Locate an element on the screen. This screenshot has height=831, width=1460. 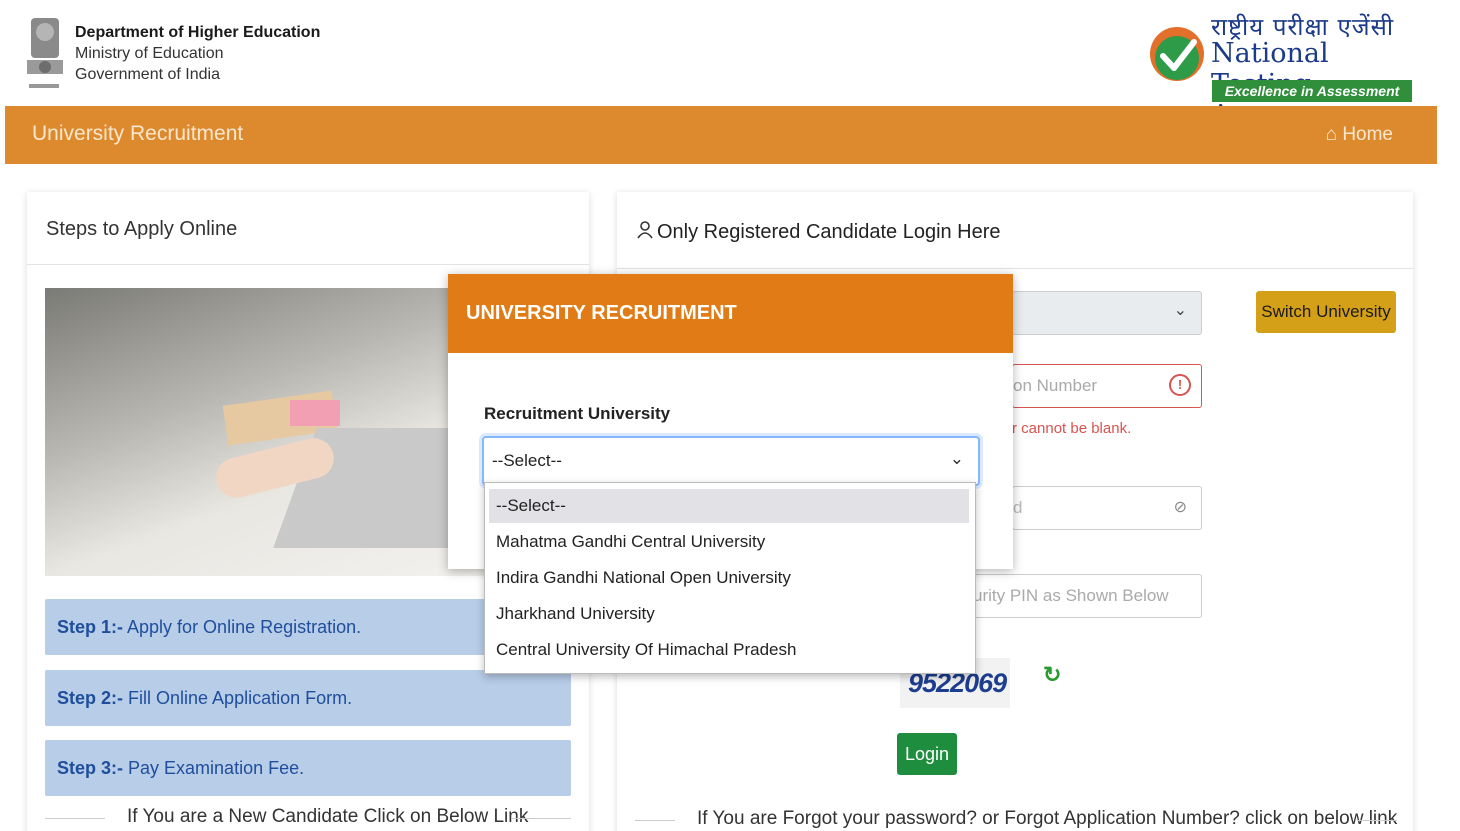
step-2-label: Step 2:- is located at coordinates (90, 698).